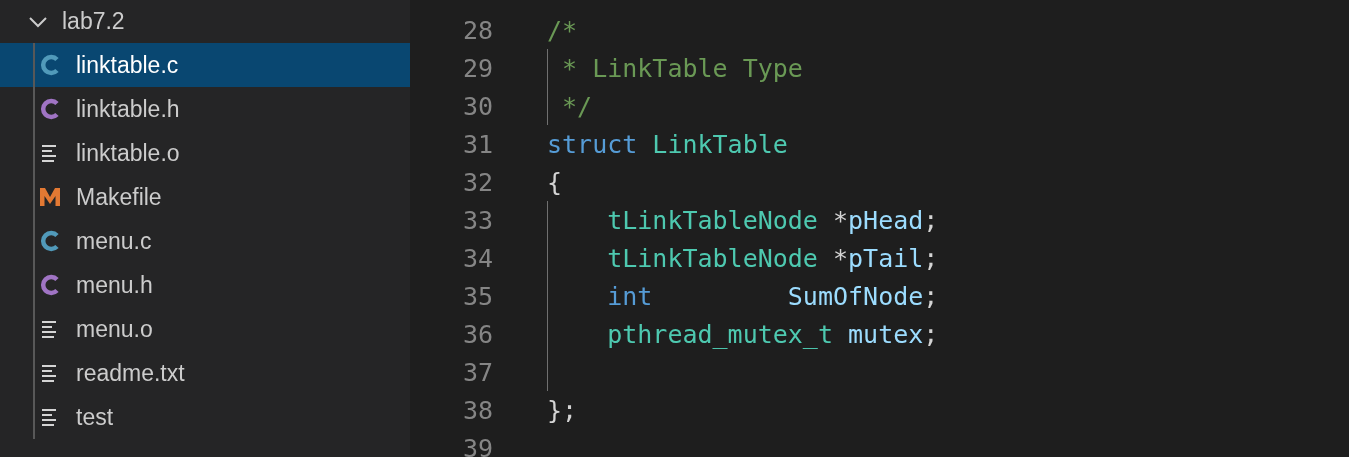  What do you see at coordinates (772, 334) in the screenshot?
I see `code-line: pthread_mutex_t mutex;` at bounding box center [772, 334].